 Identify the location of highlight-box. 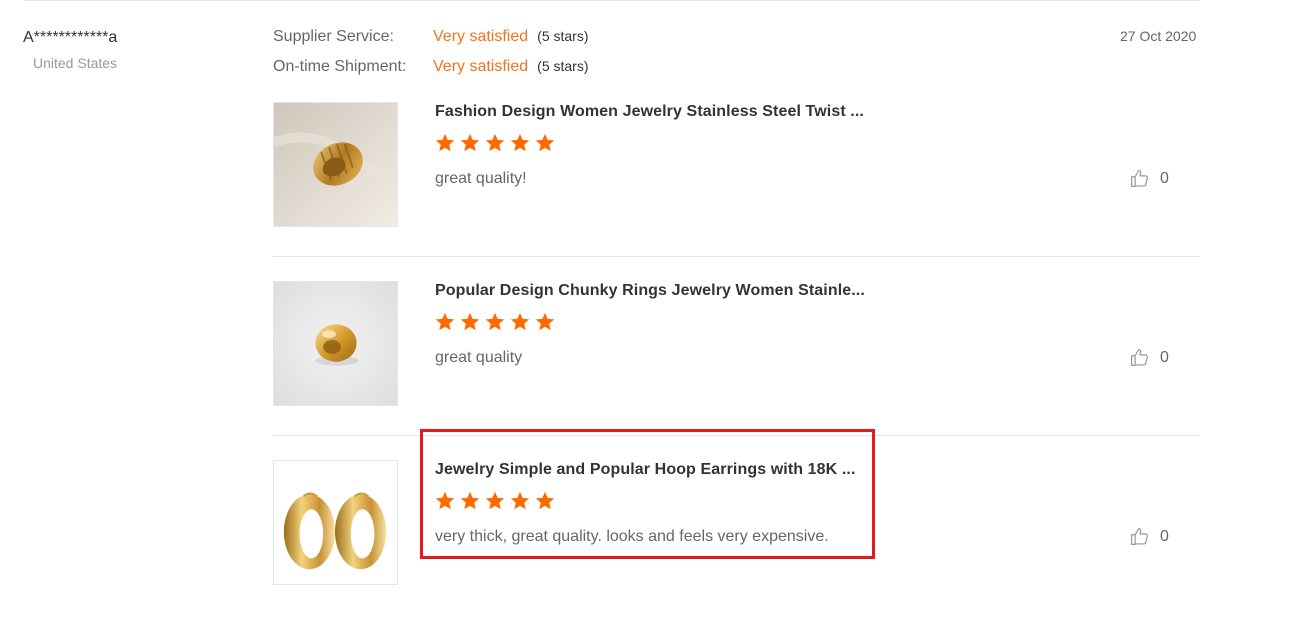
(647, 494).